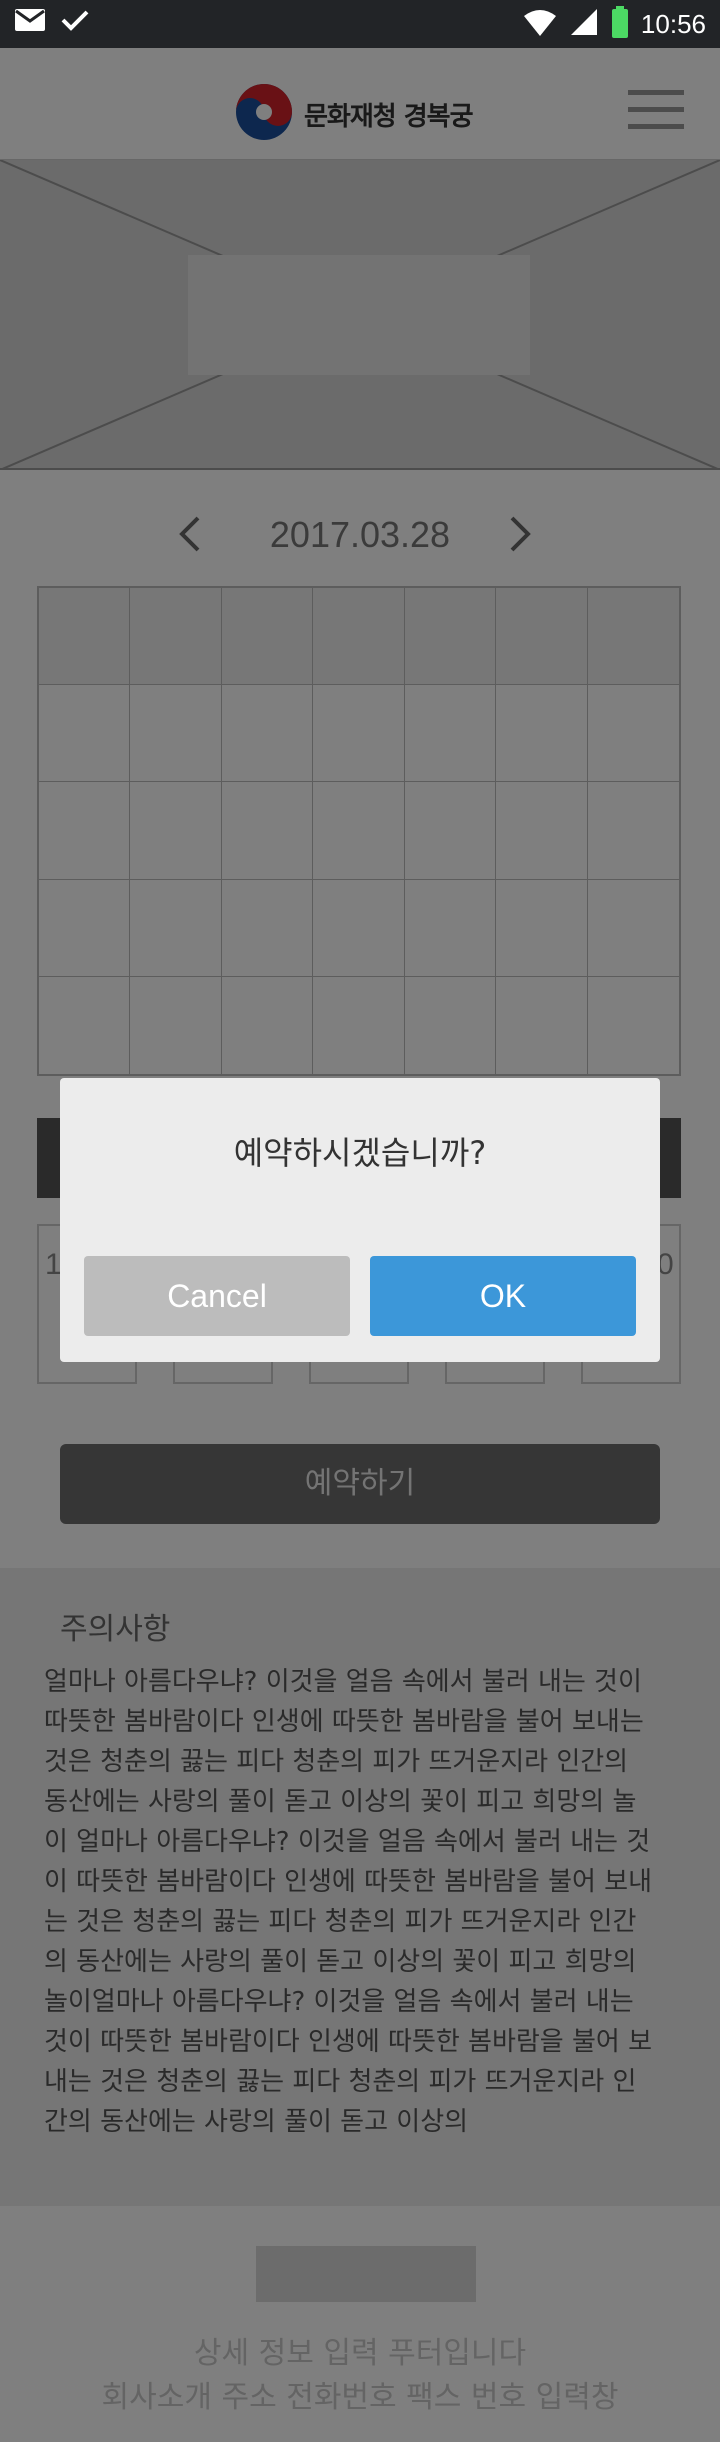 This screenshot has width=720, height=2442. What do you see at coordinates (503, 1296) in the screenshot?
I see `ok-button: OK` at bounding box center [503, 1296].